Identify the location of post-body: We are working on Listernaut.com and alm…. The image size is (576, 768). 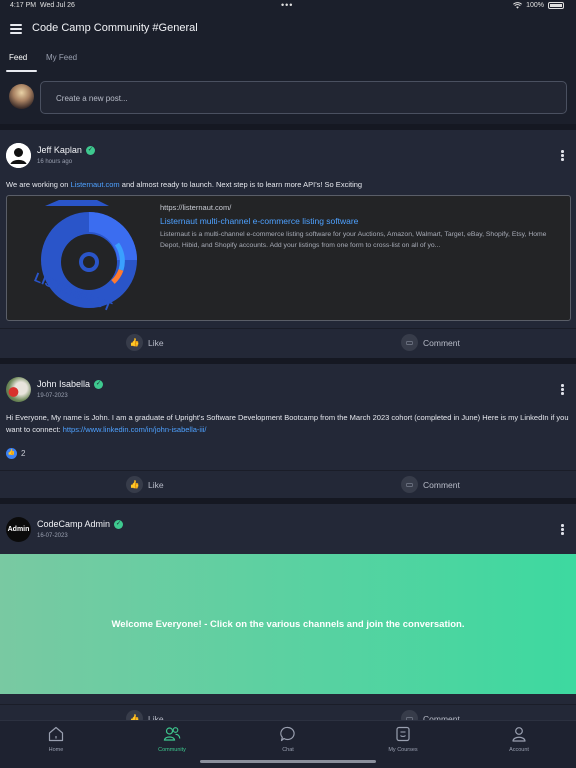
(184, 184).